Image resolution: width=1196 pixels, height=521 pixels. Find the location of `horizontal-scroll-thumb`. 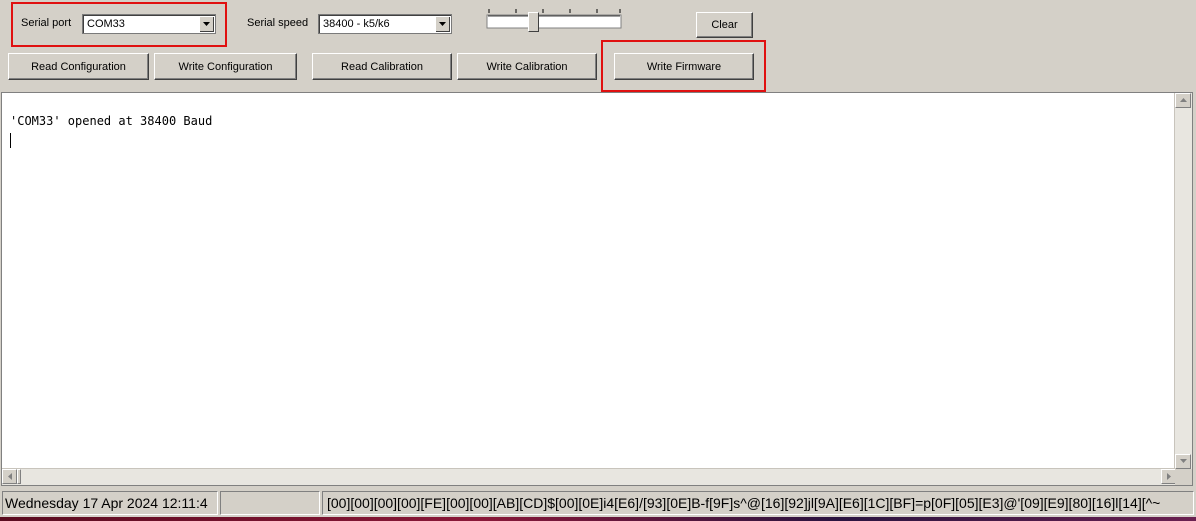

horizontal-scroll-thumb is located at coordinates (19, 476).